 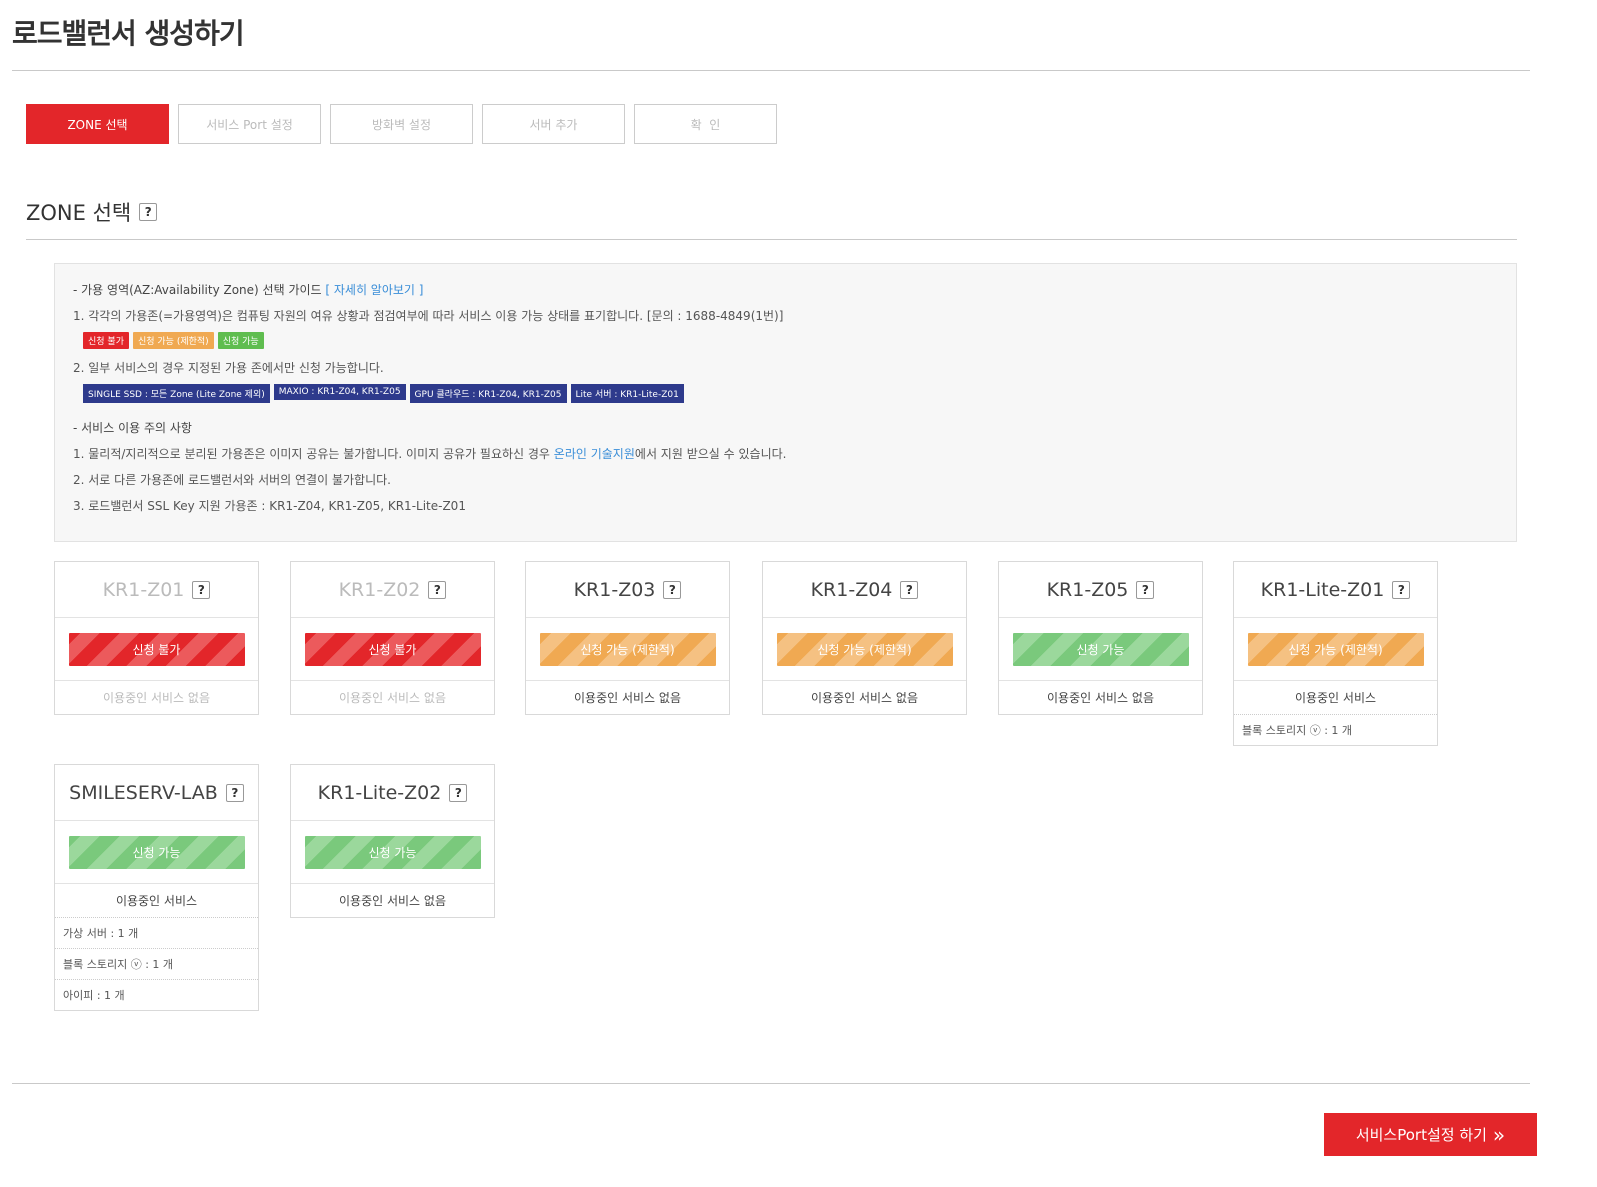 What do you see at coordinates (851, 589) in the screenshot?
I see `zone-name: KR1-Z04` at bounding box center [851, 589].